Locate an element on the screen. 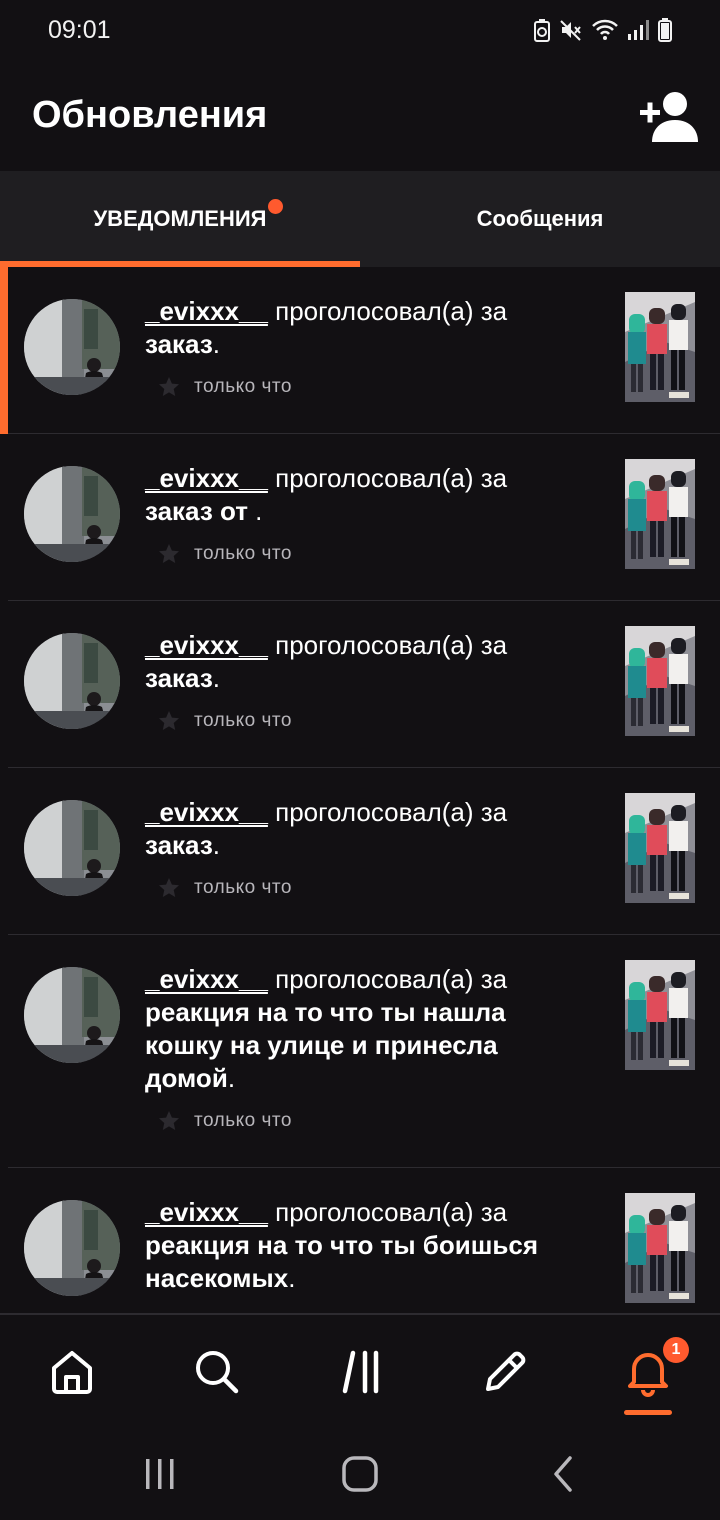  tab-notifications-label: УВЕДОМЛЕНИЯ is located at coordinates (180, 218).